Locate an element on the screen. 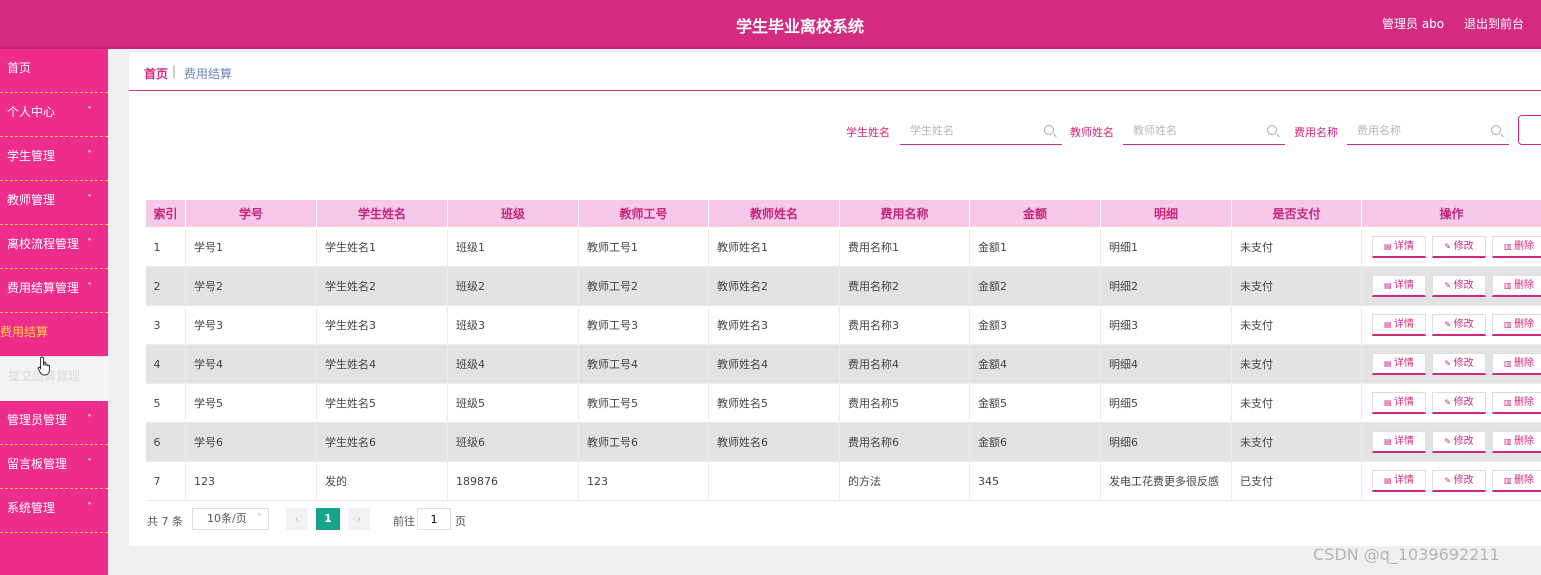 The width and height of the screenshot is (1541, 575). fee-name-search-box is located at coordinates (1428, 130).